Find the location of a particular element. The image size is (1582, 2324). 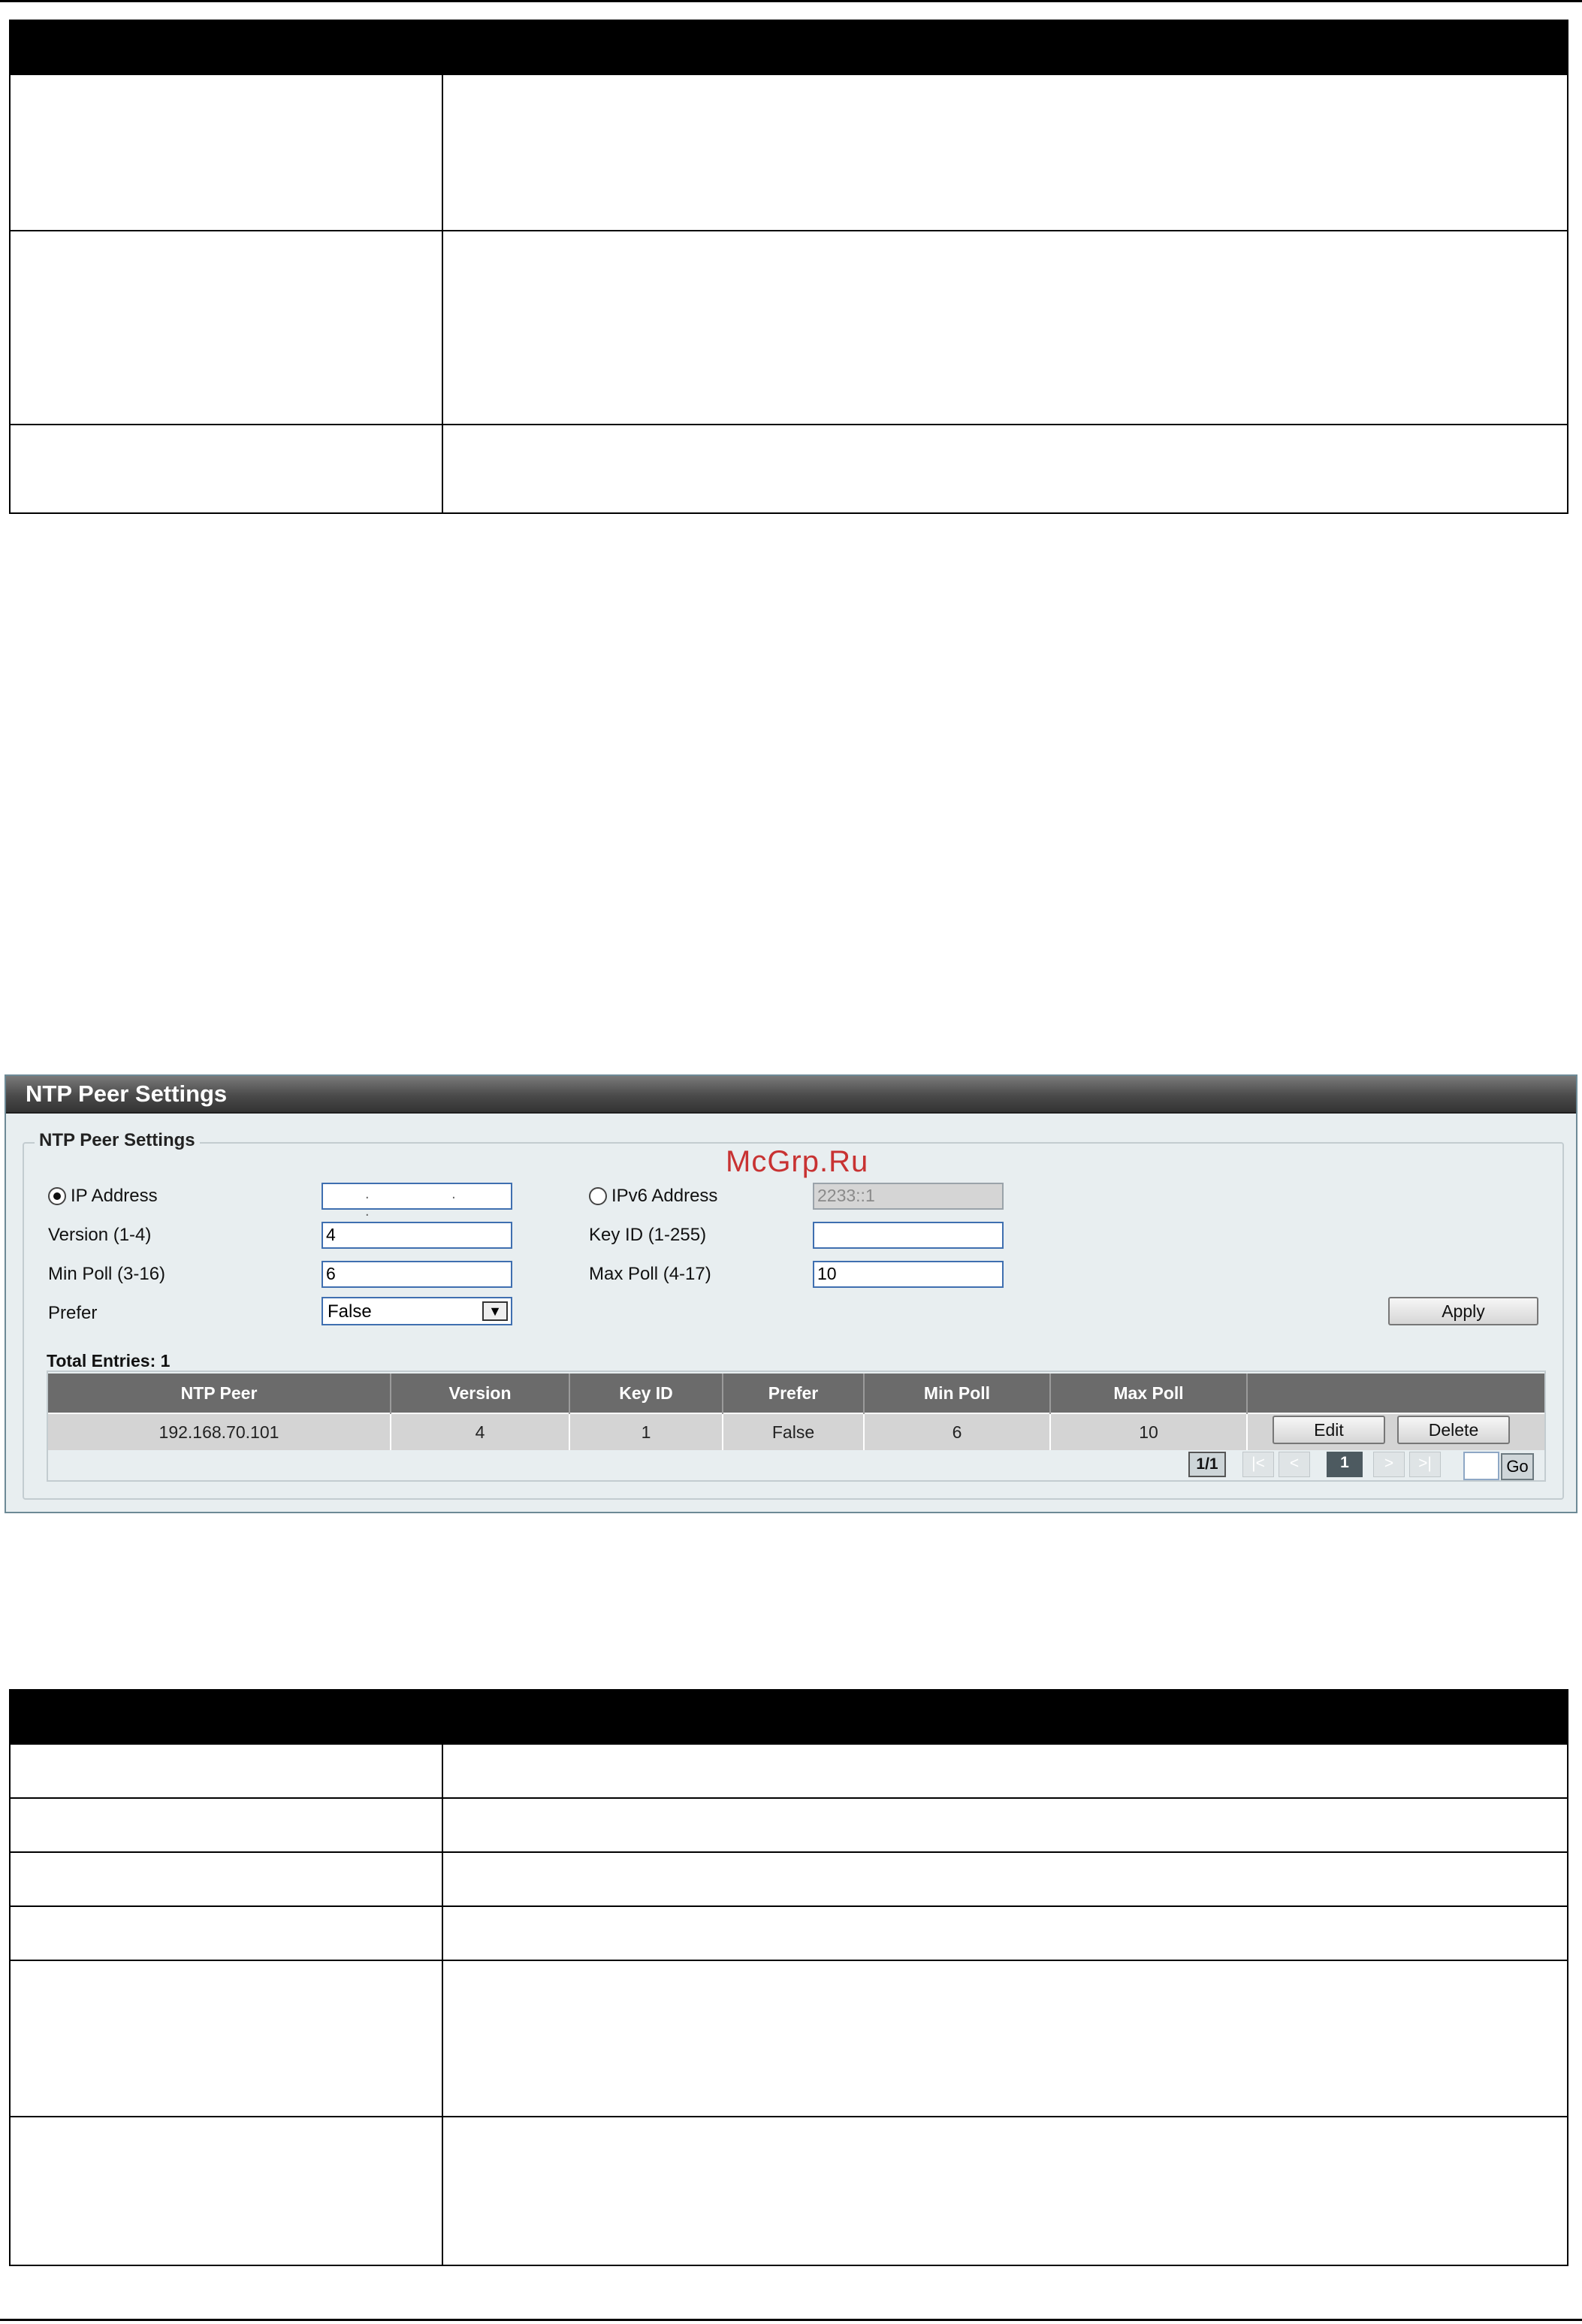

ip-address-radio is located at coordinates (57, 1196).